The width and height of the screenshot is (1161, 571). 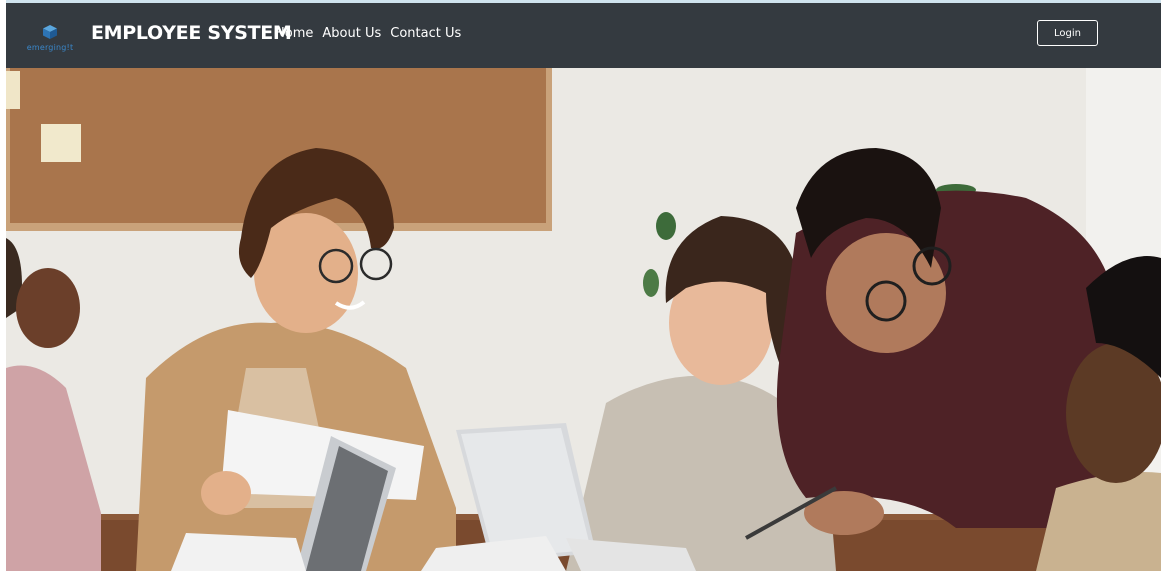 I want to click on login-button: Login, so click(x=1067, y=33).